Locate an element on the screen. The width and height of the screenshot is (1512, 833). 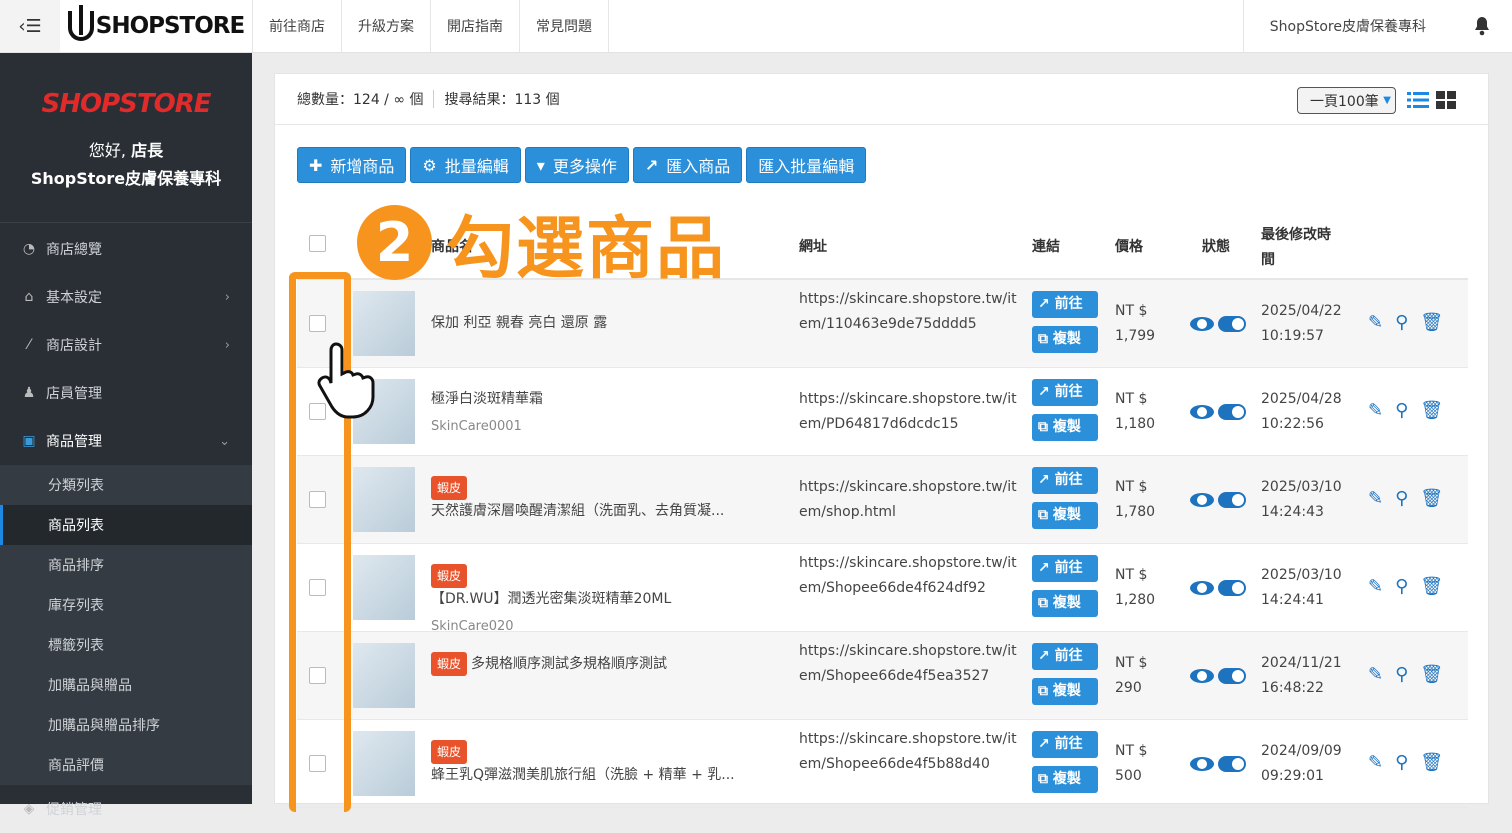
sidebar-item-products: ▣ 商品管理 ⌄ is located at coordinates (126, 441).